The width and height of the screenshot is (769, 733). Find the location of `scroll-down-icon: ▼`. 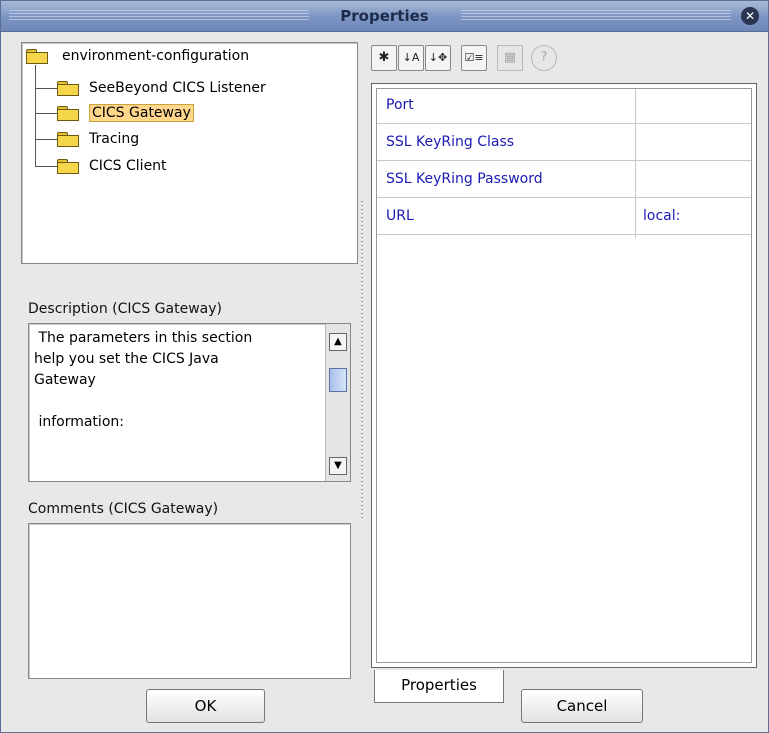

scroll-down-icon: ▼ is located at coordinates (338, 466).